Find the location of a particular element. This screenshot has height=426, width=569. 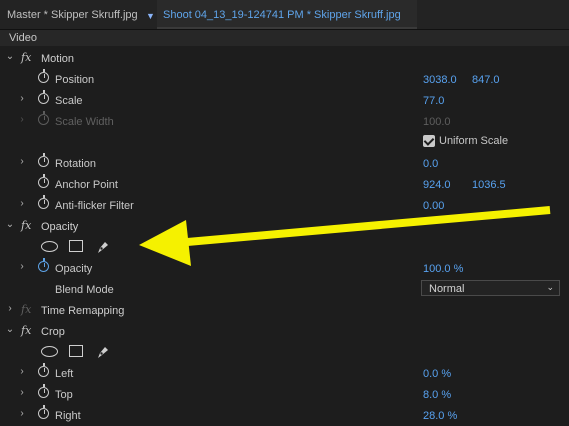

crop-left-row: › Left 0.0 % is located at coordinates (284, 373).